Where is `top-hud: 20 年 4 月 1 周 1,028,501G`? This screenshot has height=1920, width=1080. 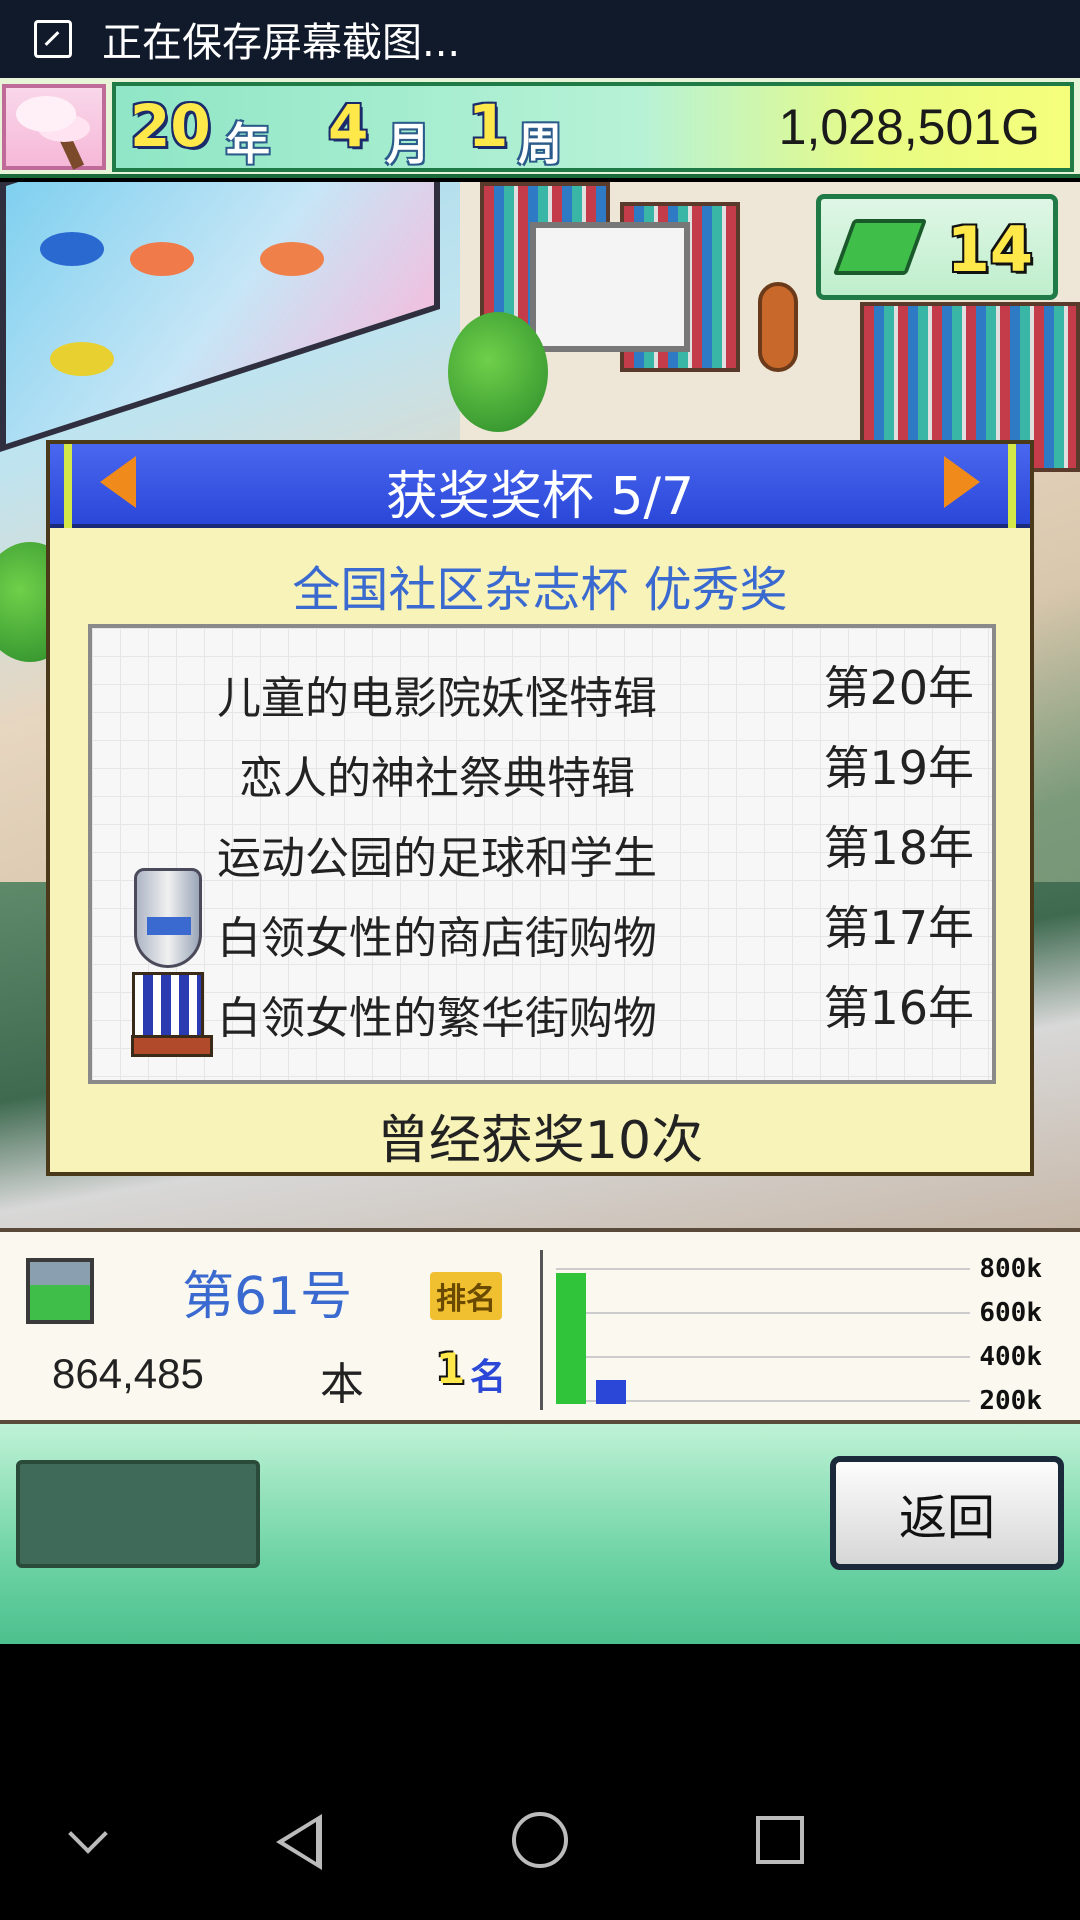 top-hud: 20 年 4 月 1 周 1,028,501G is located at coordinates (540, 128).